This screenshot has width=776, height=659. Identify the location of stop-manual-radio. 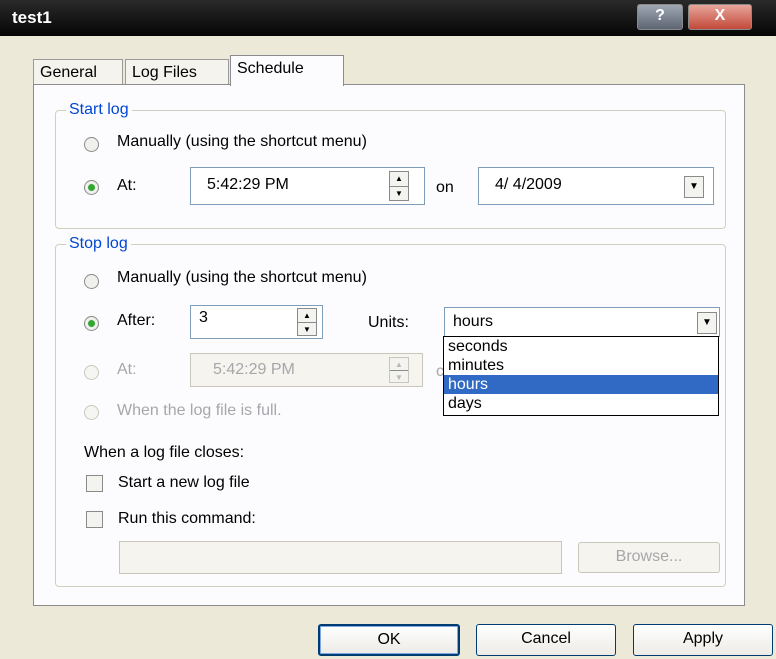
(91, 281).